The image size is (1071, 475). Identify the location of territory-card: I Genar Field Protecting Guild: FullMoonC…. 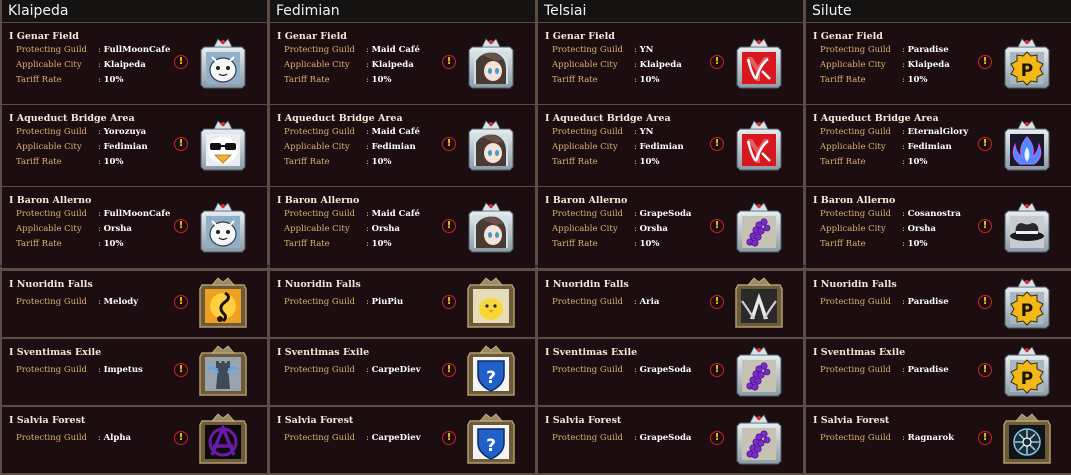
(134, 63).